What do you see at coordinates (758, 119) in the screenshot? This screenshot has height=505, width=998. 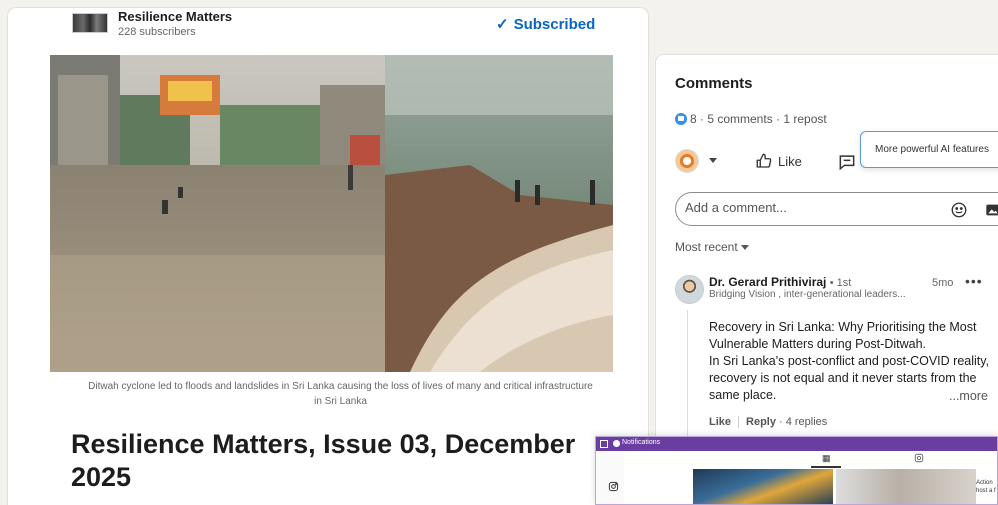 I see `comments-stats-text: 8 · 5 comments · 1 repost` at bounding box center [758, 119].